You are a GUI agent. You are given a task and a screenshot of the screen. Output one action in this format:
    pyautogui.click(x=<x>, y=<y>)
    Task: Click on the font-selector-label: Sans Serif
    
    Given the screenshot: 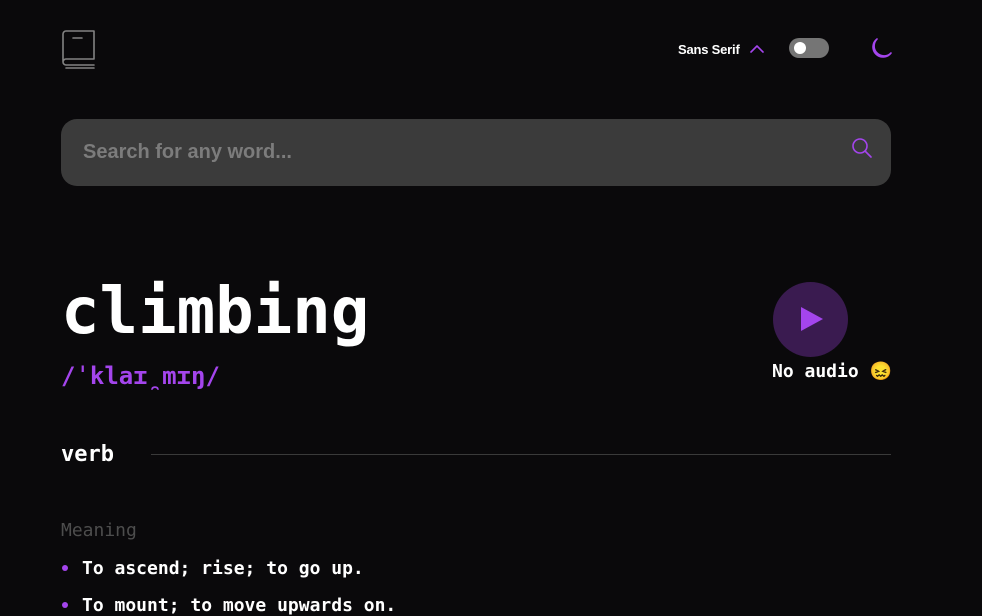 What is the action you would take?
    pyautogui.click(x=709, y=49)
    